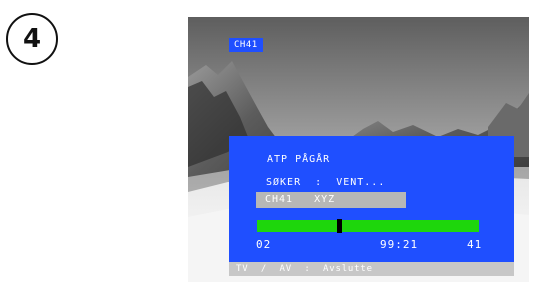  Describe the element at coordinates (246, 45) in the screenshot. I see `channel-tag: CH41` at that location.